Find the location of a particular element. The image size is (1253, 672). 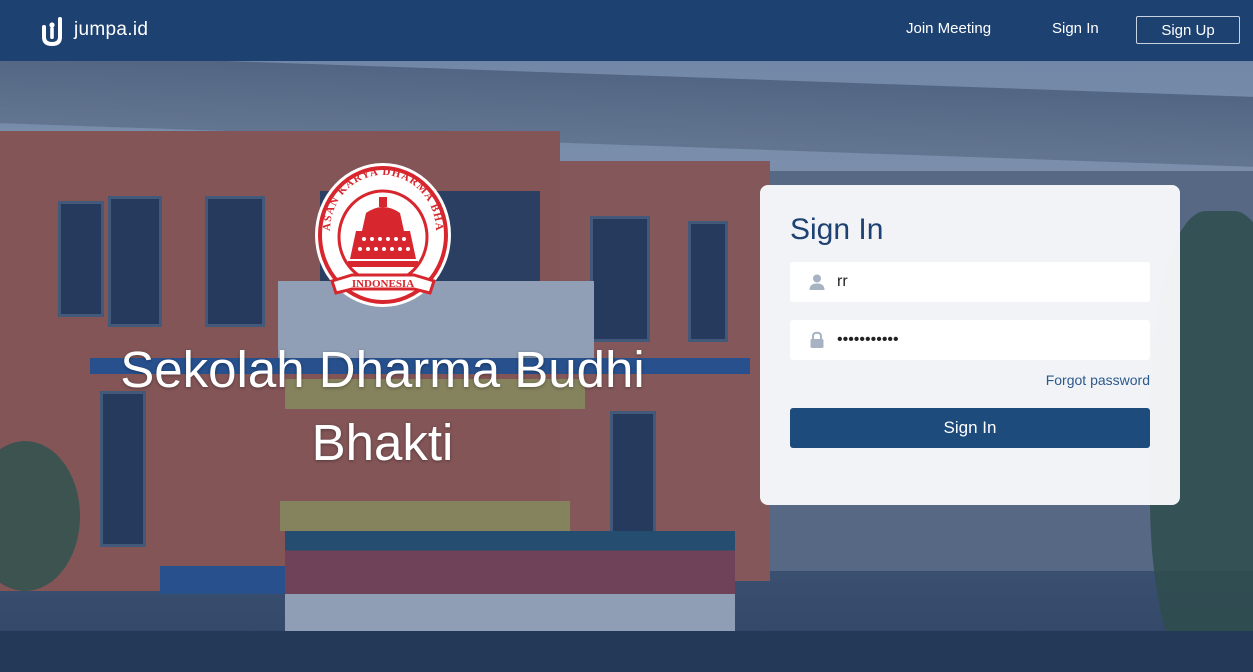

join-meeting-link: Join Meeting is located at coordinates (948, 28).